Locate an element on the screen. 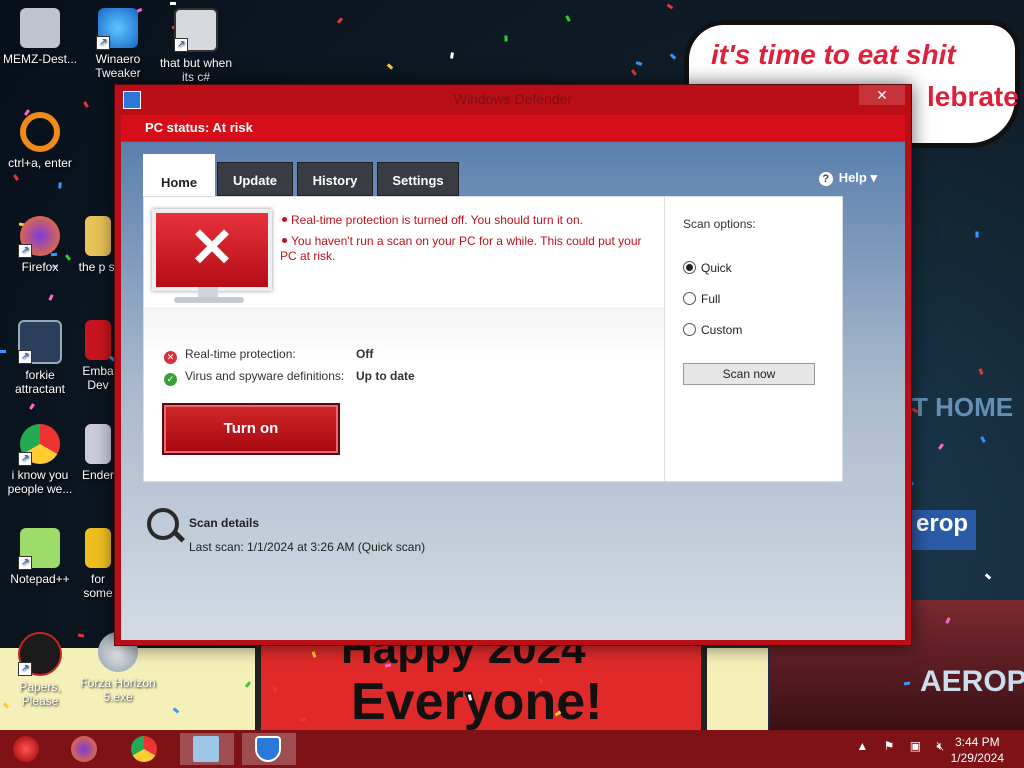 This screenshot has width=1024, height=768. ender-icon is located at coordinates (98, 444).